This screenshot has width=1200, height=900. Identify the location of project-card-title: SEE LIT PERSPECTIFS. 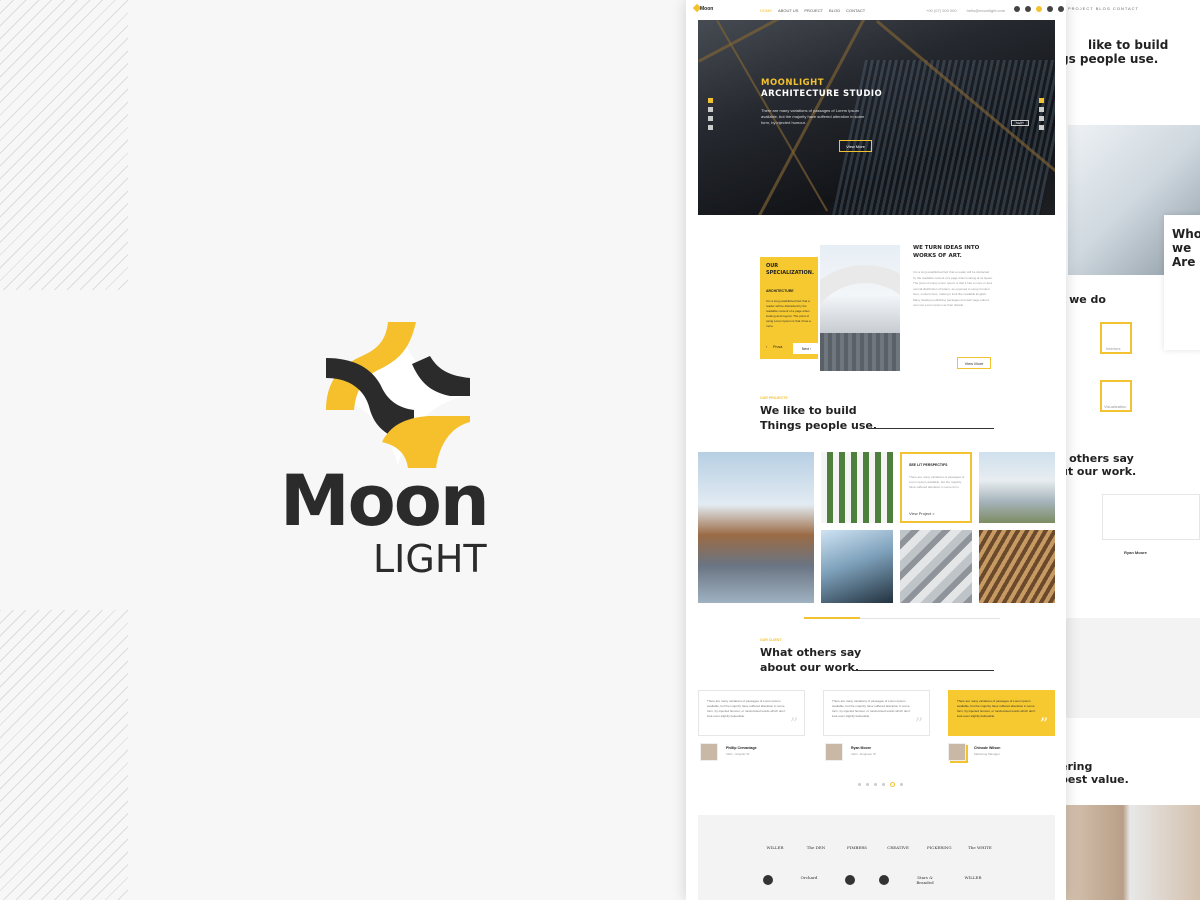
(928, 465).